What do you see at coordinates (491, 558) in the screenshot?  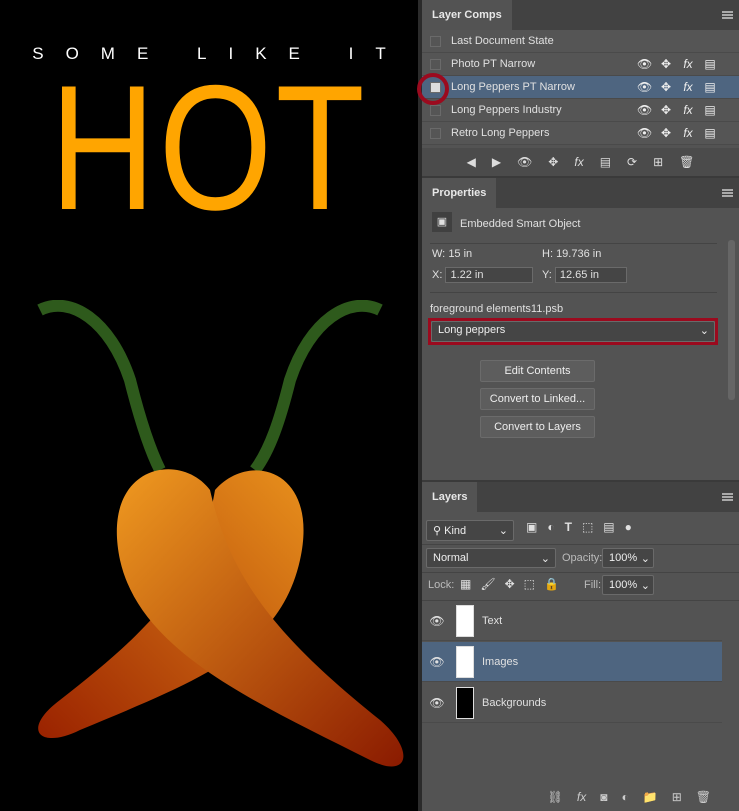 I see `blend-mode-select: Normal ⌄` at bounding box center [491, 558].